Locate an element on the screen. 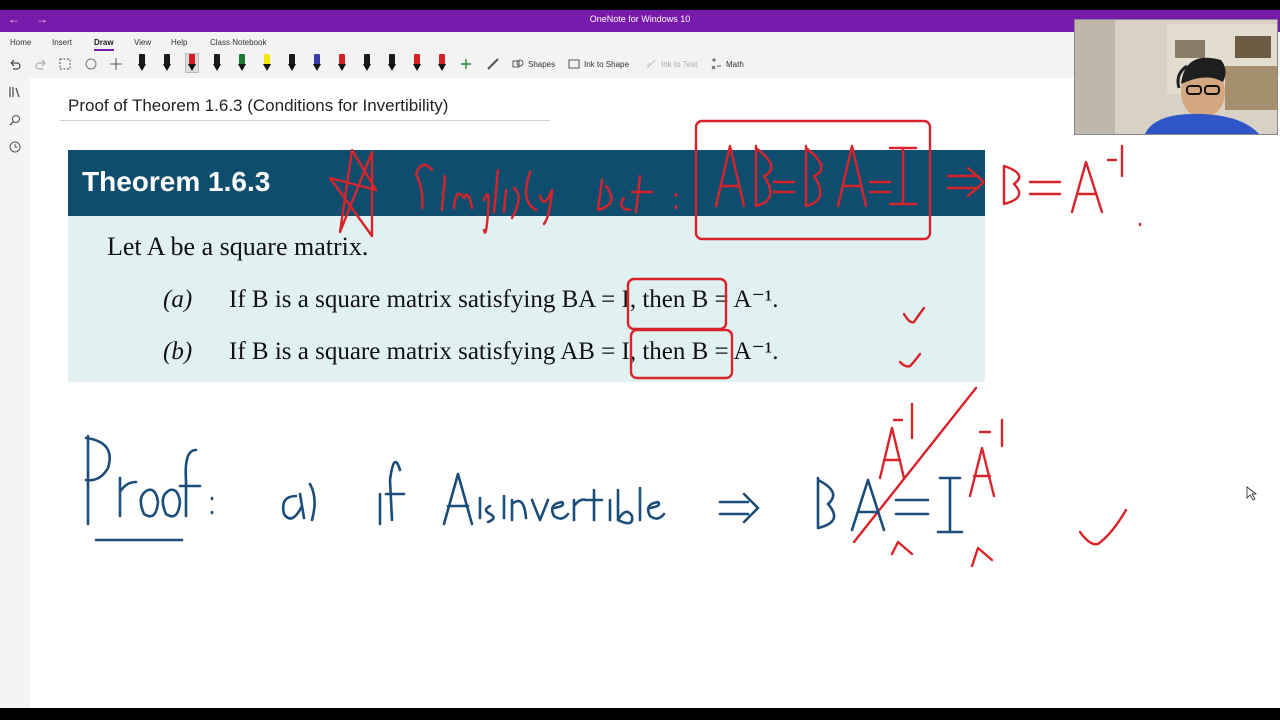  insert-caret-left is located at coordinates (902, 548).